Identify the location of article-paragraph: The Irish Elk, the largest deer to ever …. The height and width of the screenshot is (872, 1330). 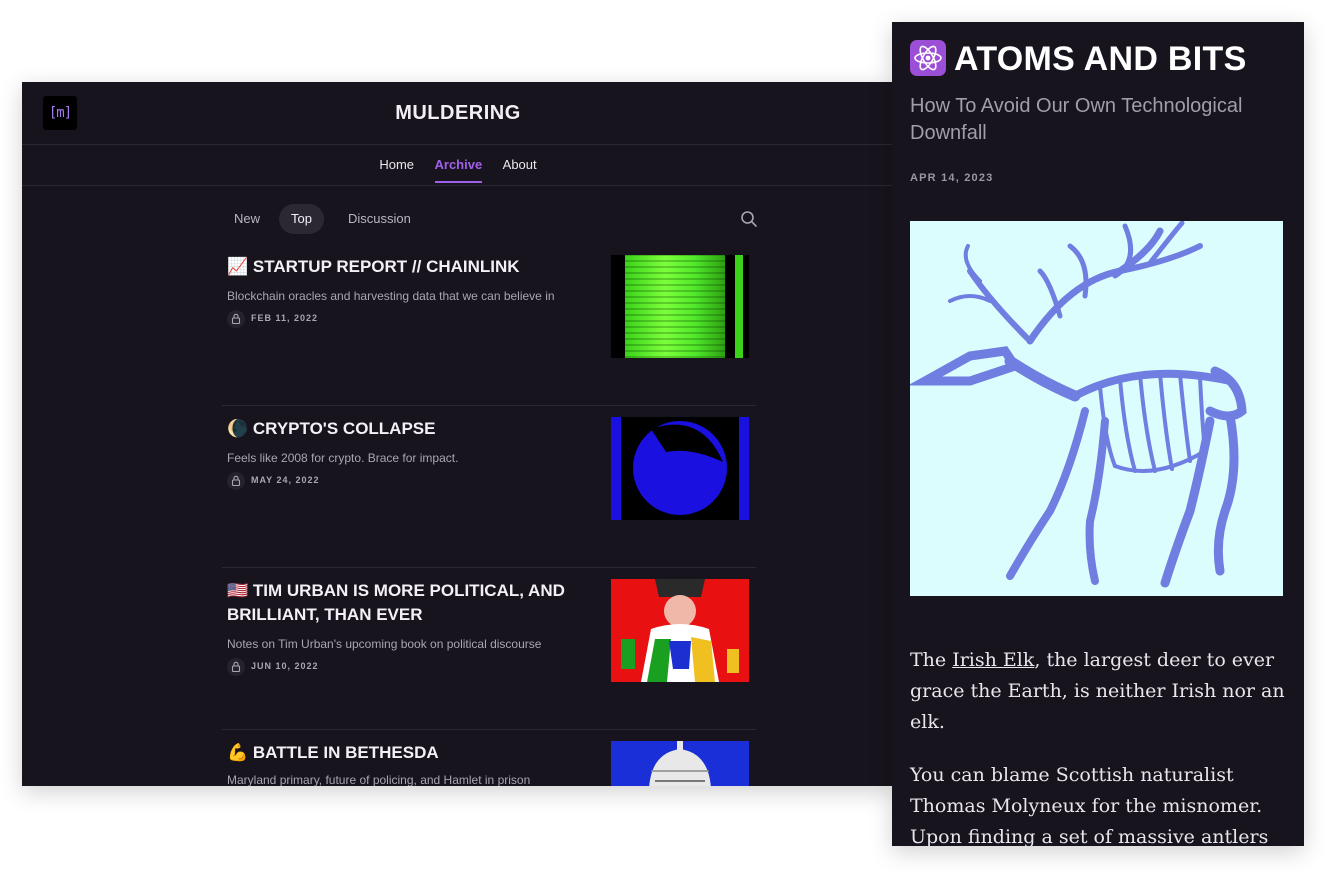
(1100, 691).